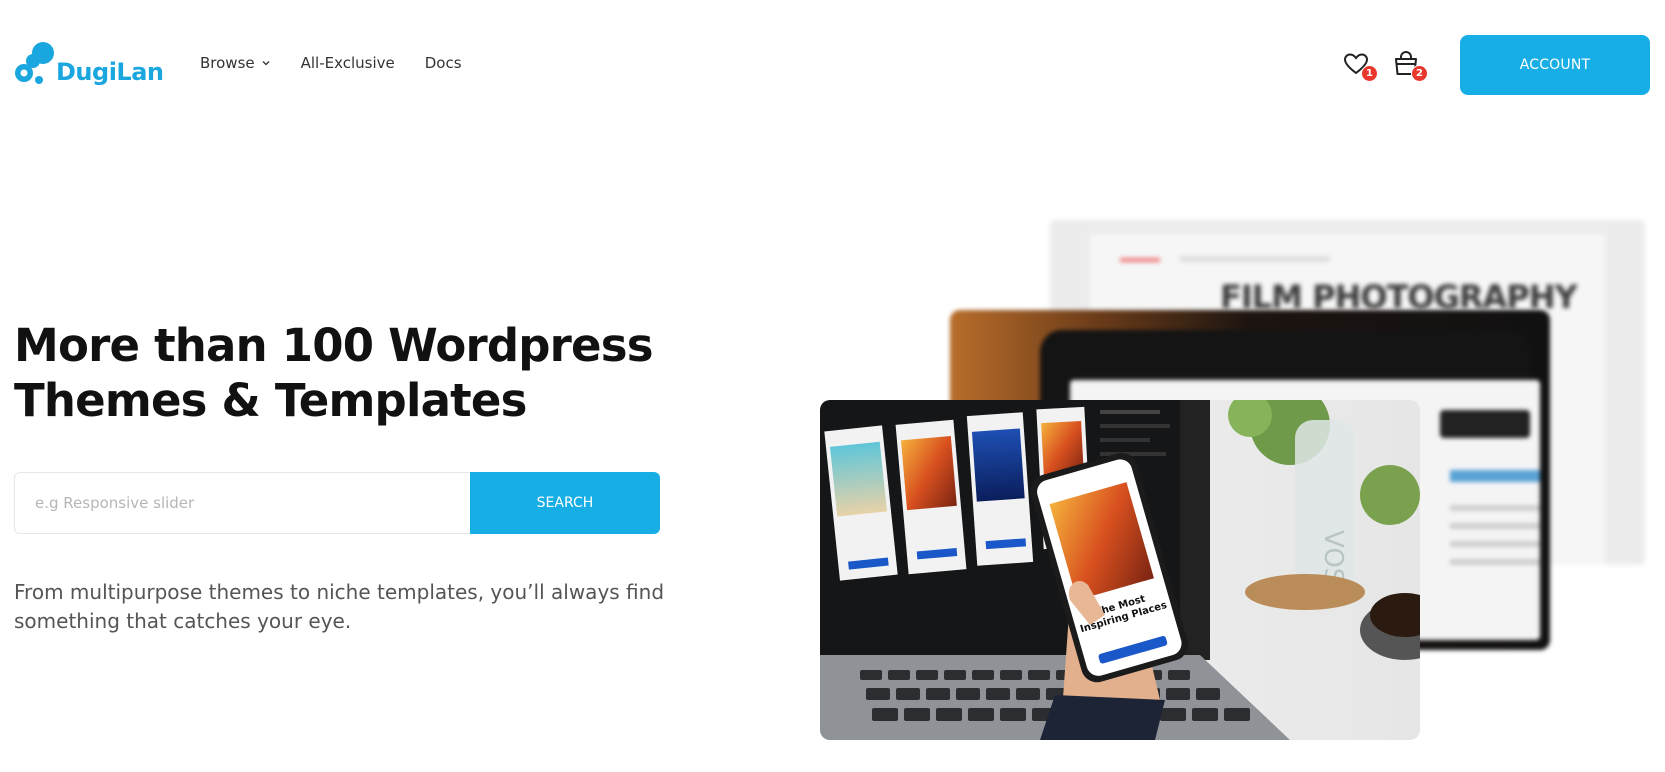  What do you see at coordinates (183, 621) in the screenshot?
I see `hero-subtitle-line: something that catches your eye.` at bounding box center [183, 621].